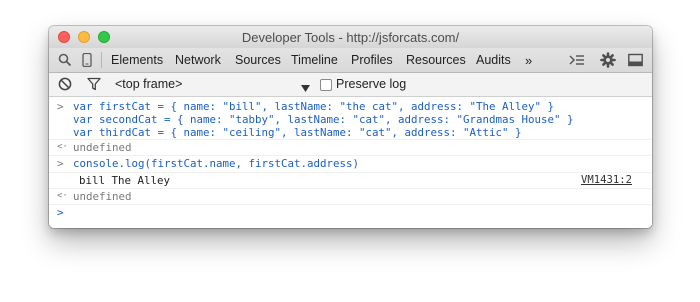  Describe the element at coordinates (326, 85) in the screenshot. I see `preserve-log-checkbox` at that location.